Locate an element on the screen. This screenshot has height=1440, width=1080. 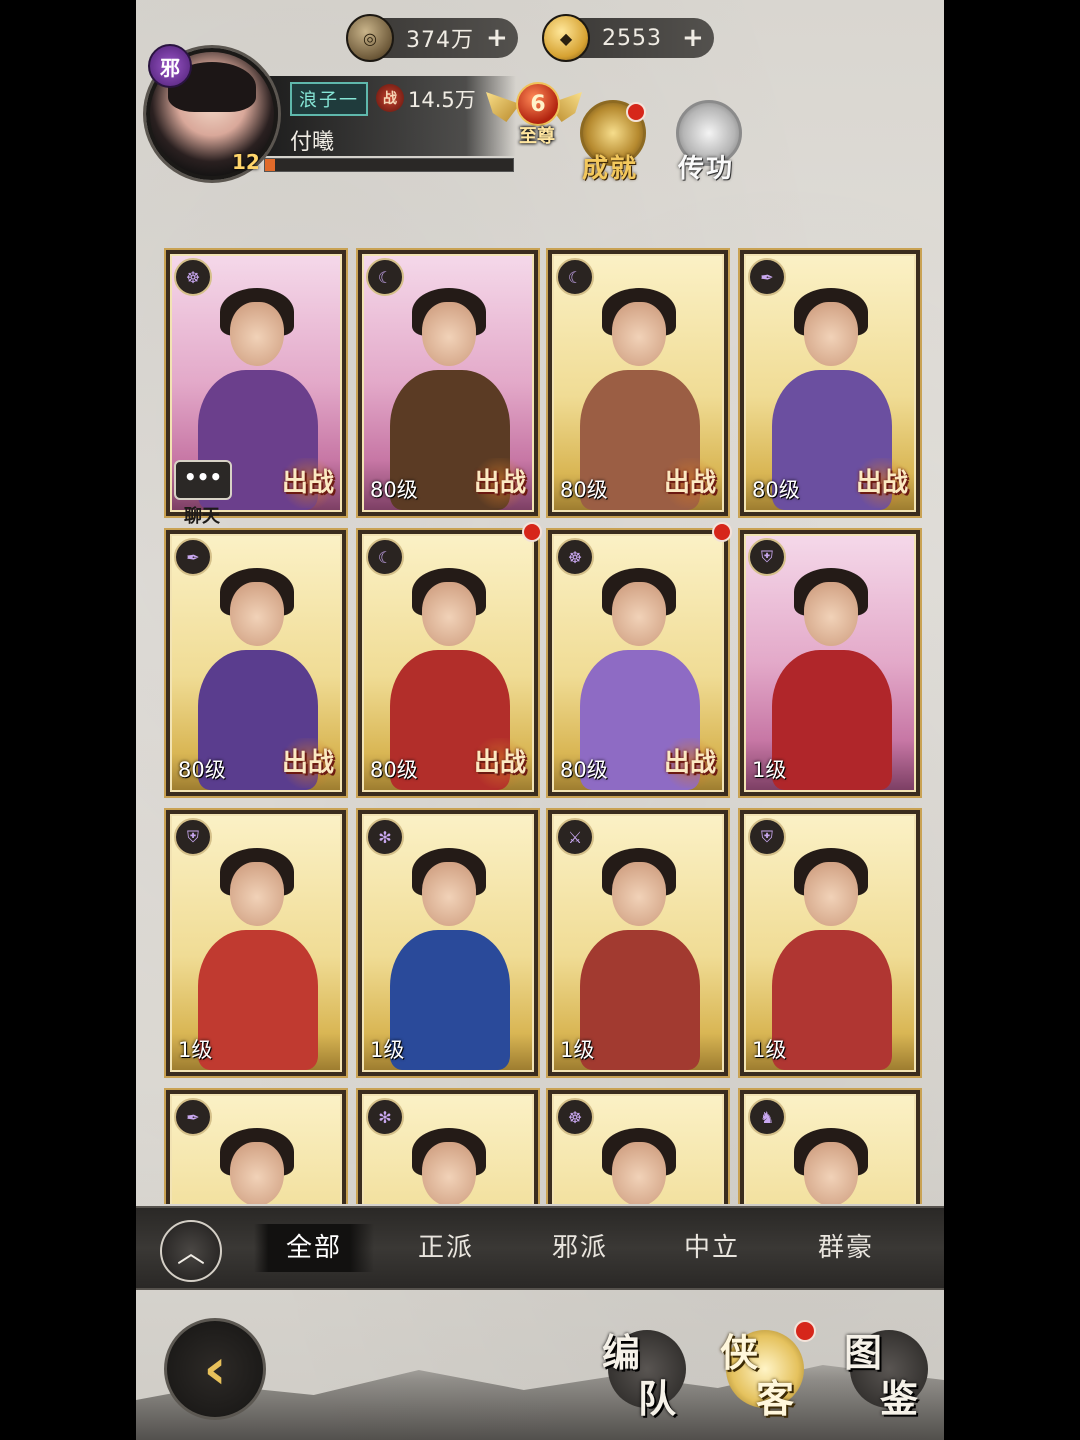
chevron-up-icon: ︿ is located at coordinates (190, 1252).